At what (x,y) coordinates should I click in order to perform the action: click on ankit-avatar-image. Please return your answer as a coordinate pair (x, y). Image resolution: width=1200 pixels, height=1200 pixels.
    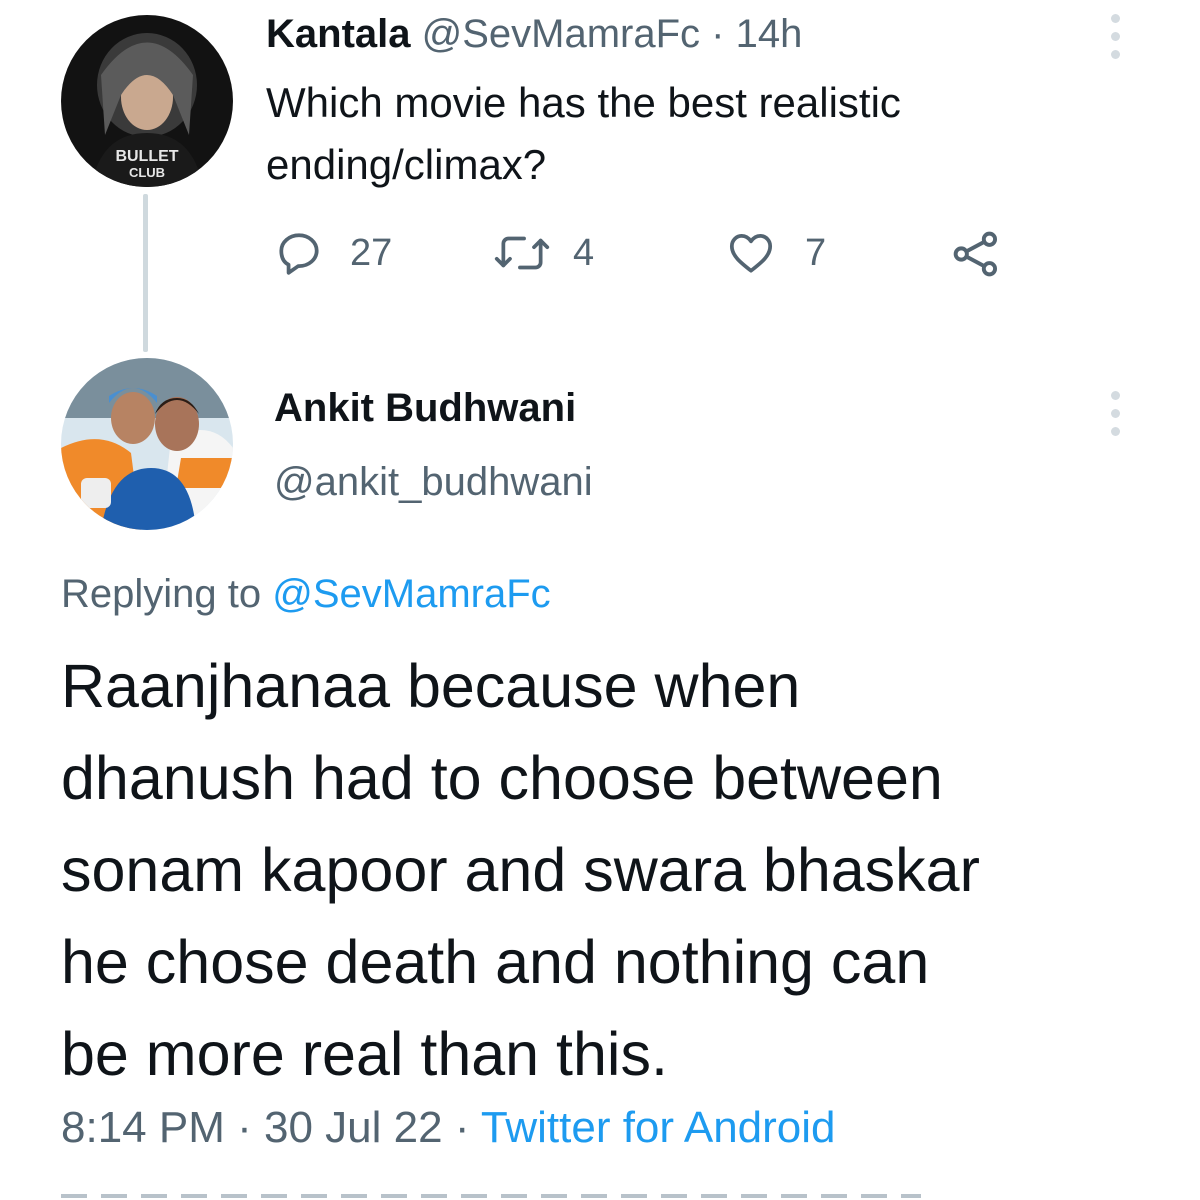
    Looking at the image, I should click on (147, 444).